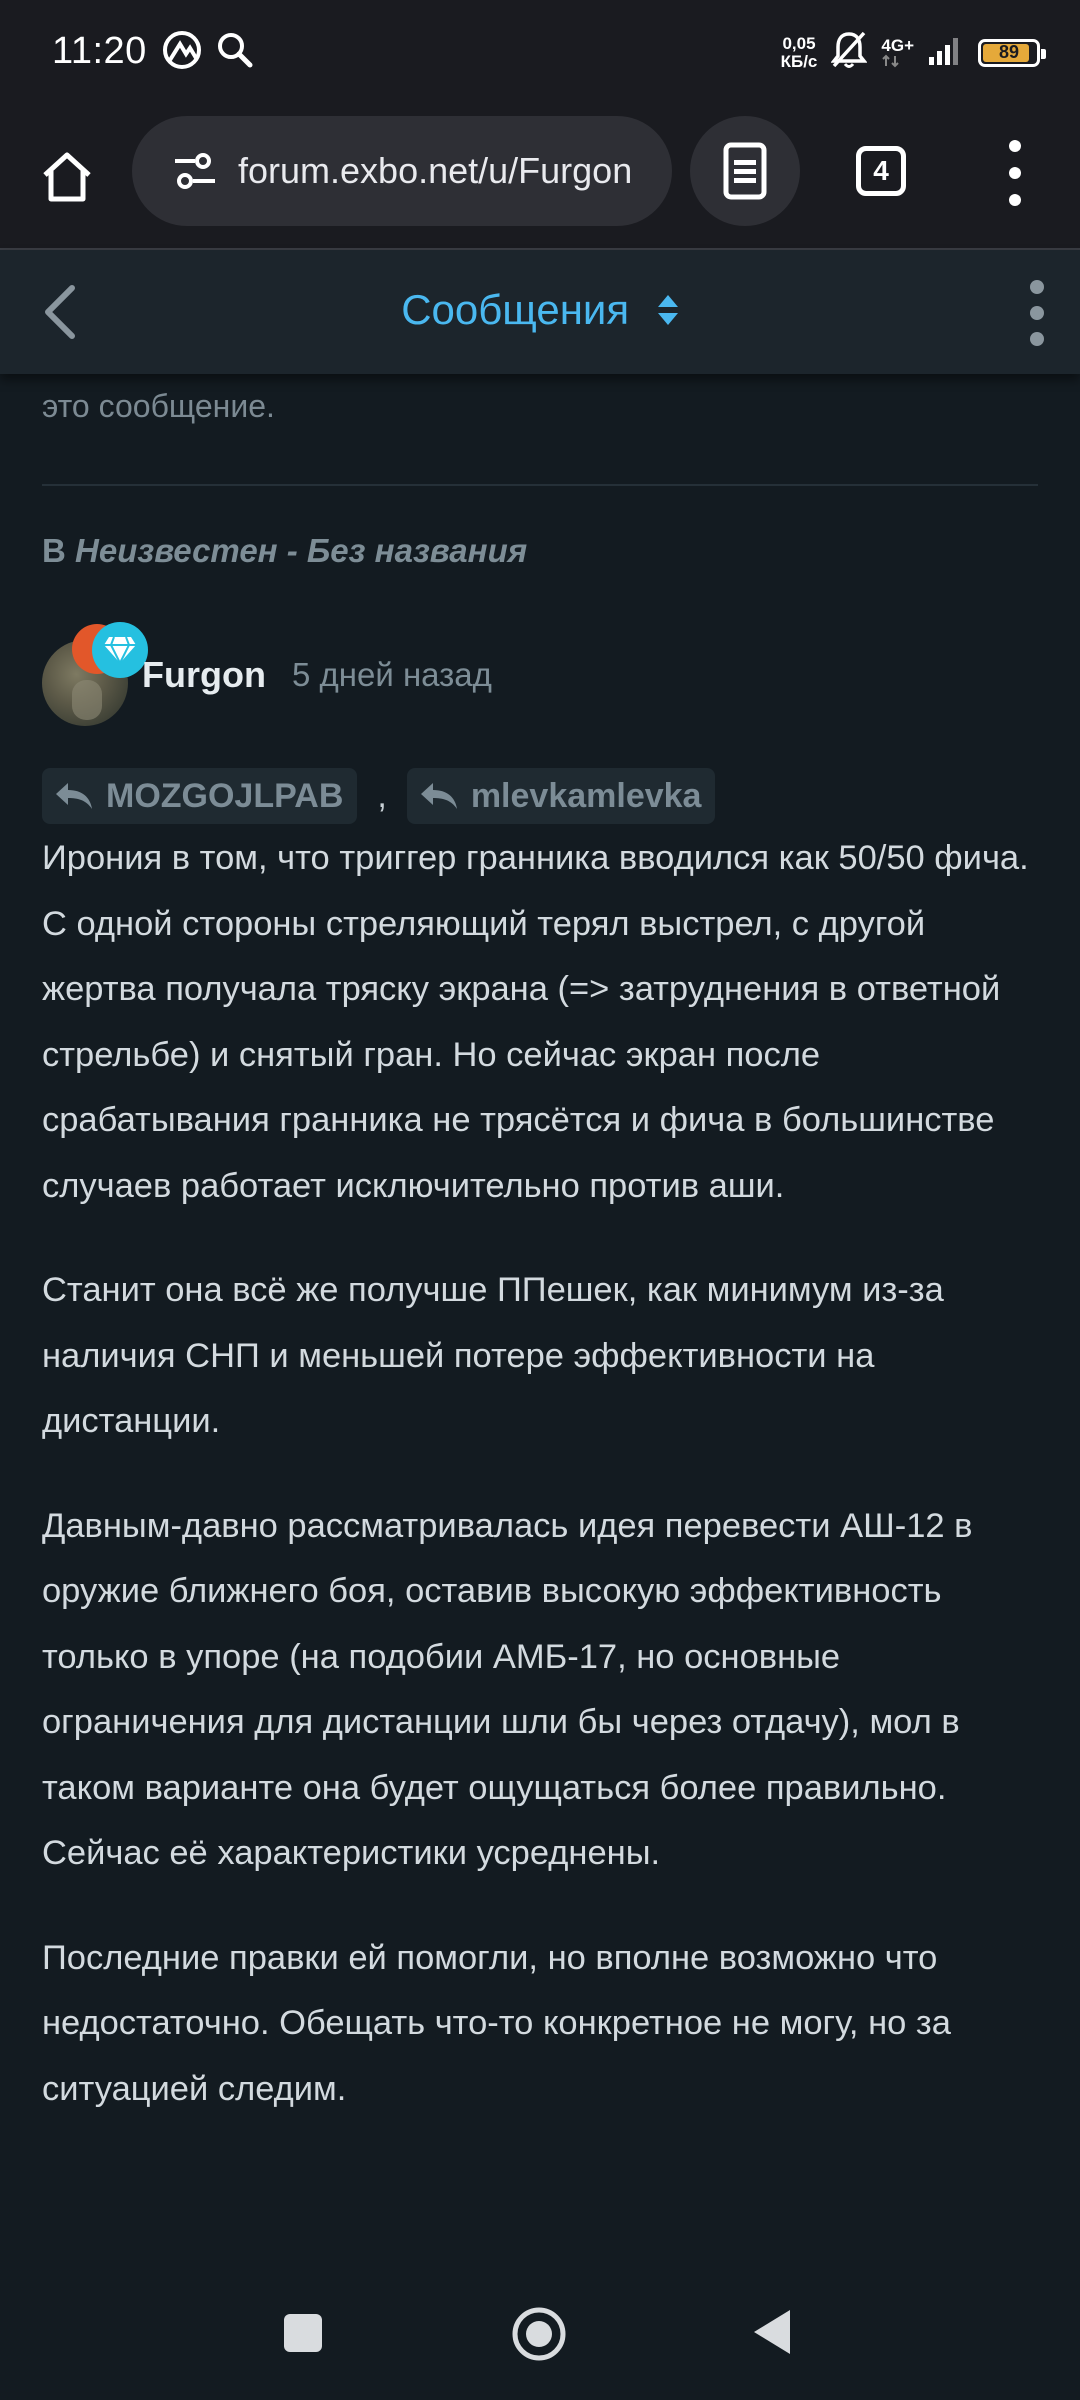 This screenshot has height=2400, width=1080. I want to click on app-header: Сообщения, so click(540, 312).